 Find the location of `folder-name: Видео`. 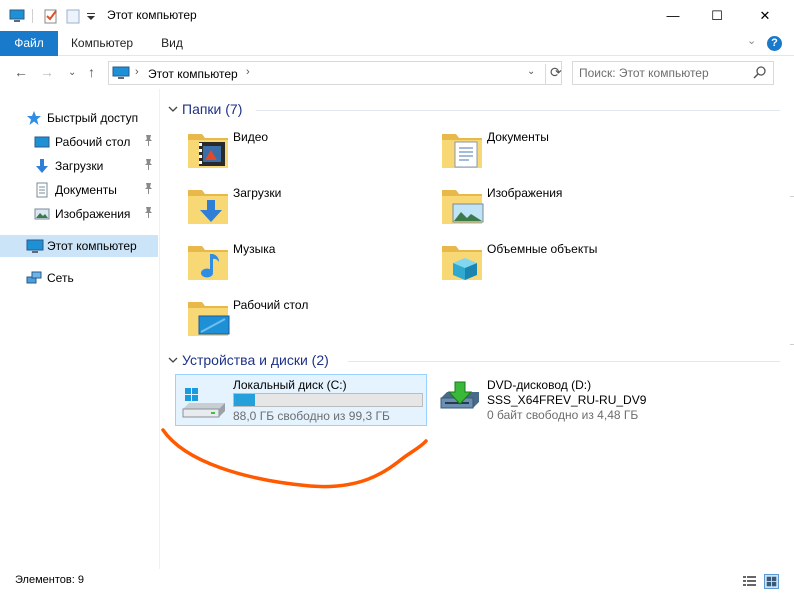

folder-name: Видео is located at coordinates (251, 137).